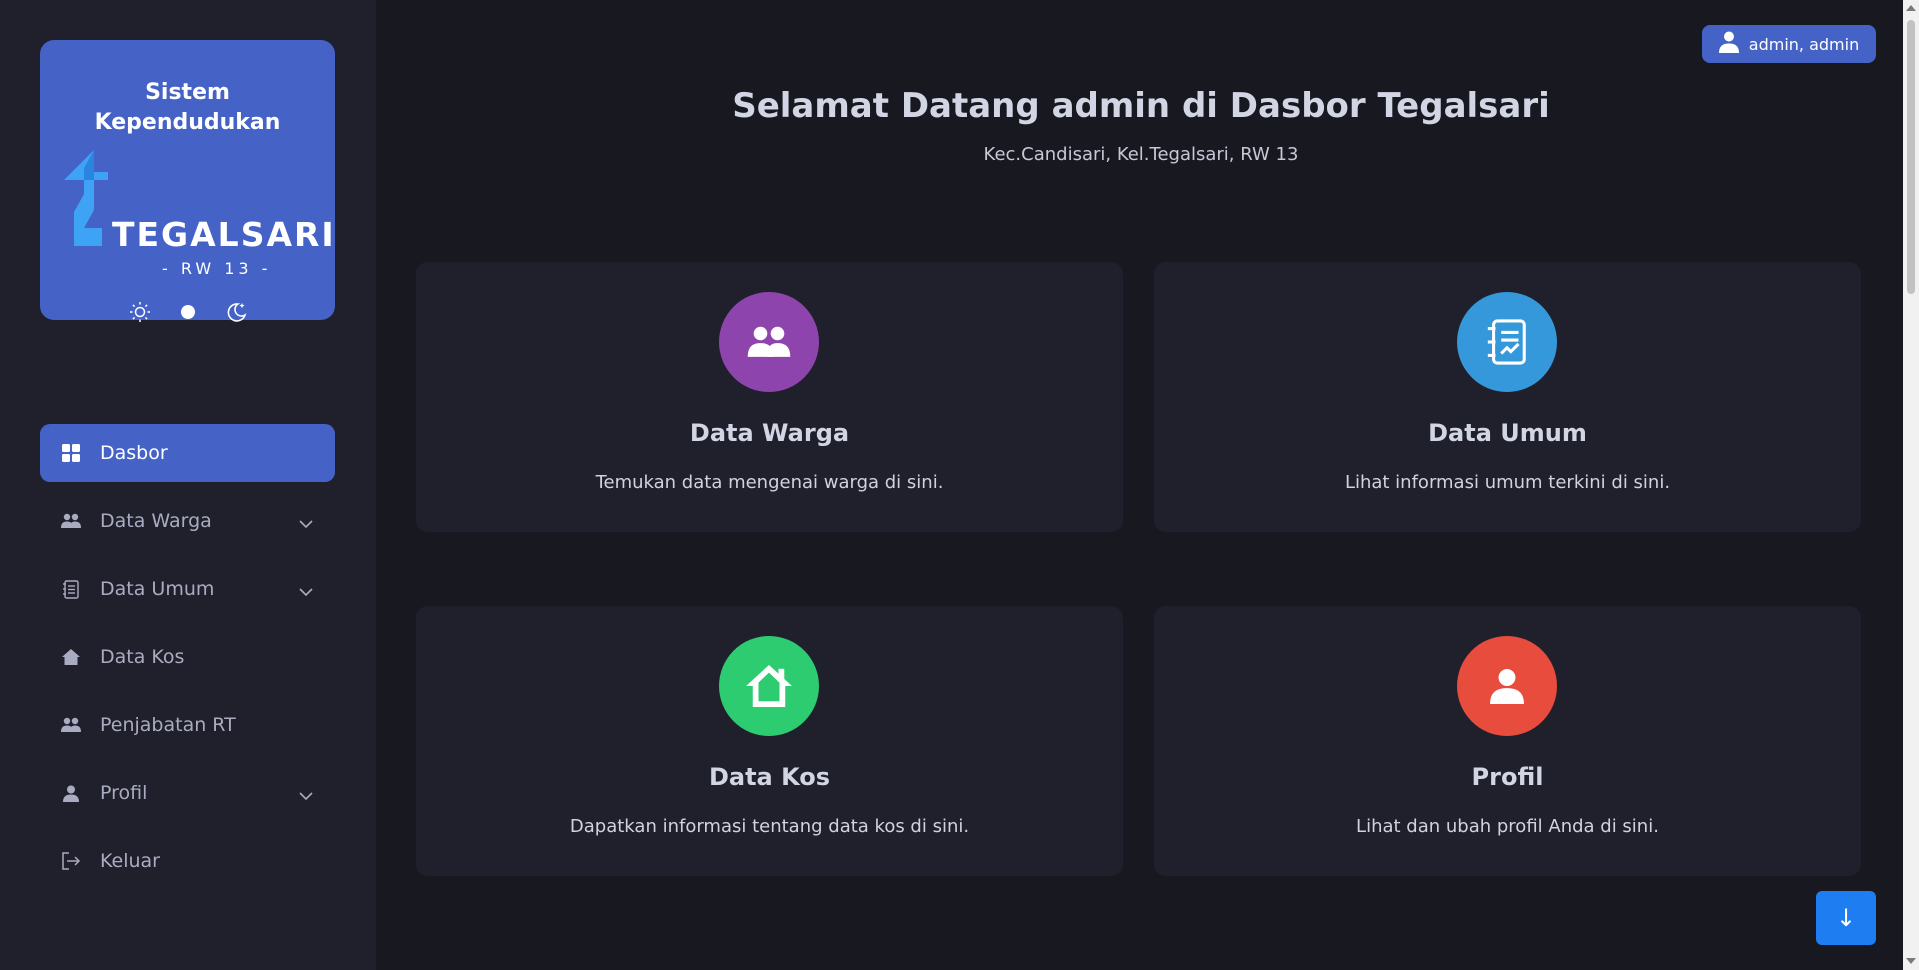 This screenshot has height=970, width=1919. What do you see at coordinates (1804, 44) in the screenshot?
I see `user-button-label: admin, admin` at bounding box center [1804, 44].